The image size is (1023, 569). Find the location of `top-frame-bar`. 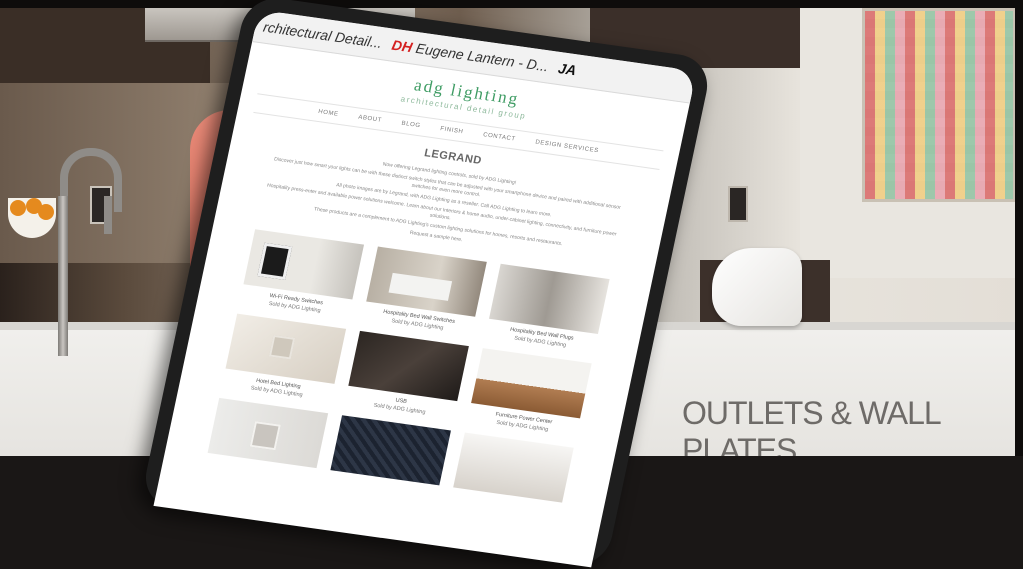

top-frame-bar is located at coordinates (511, 4).